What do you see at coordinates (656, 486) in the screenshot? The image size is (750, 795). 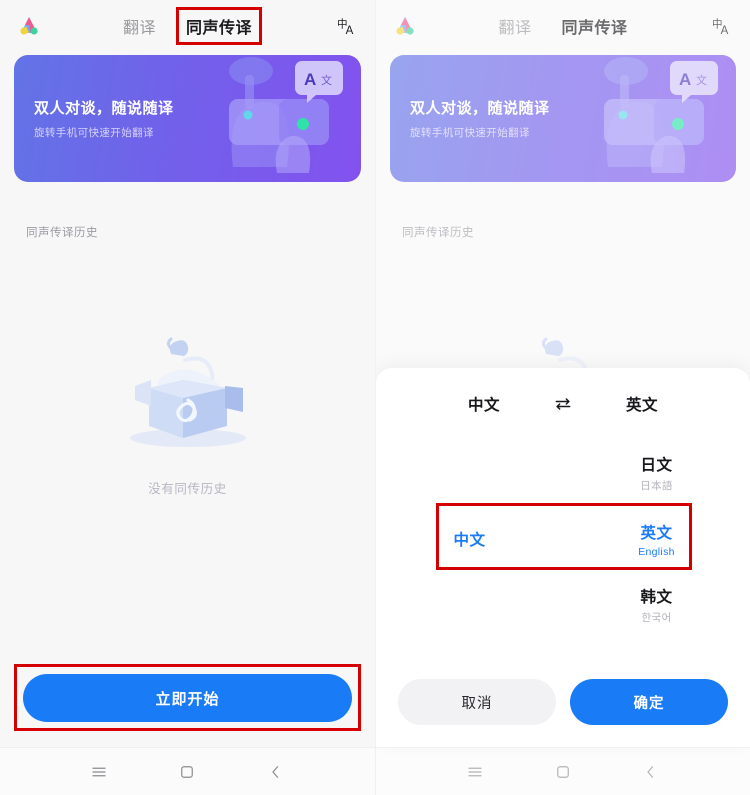 I see `picker-option-secondary: 日本語` at bounding box center [656, 486].